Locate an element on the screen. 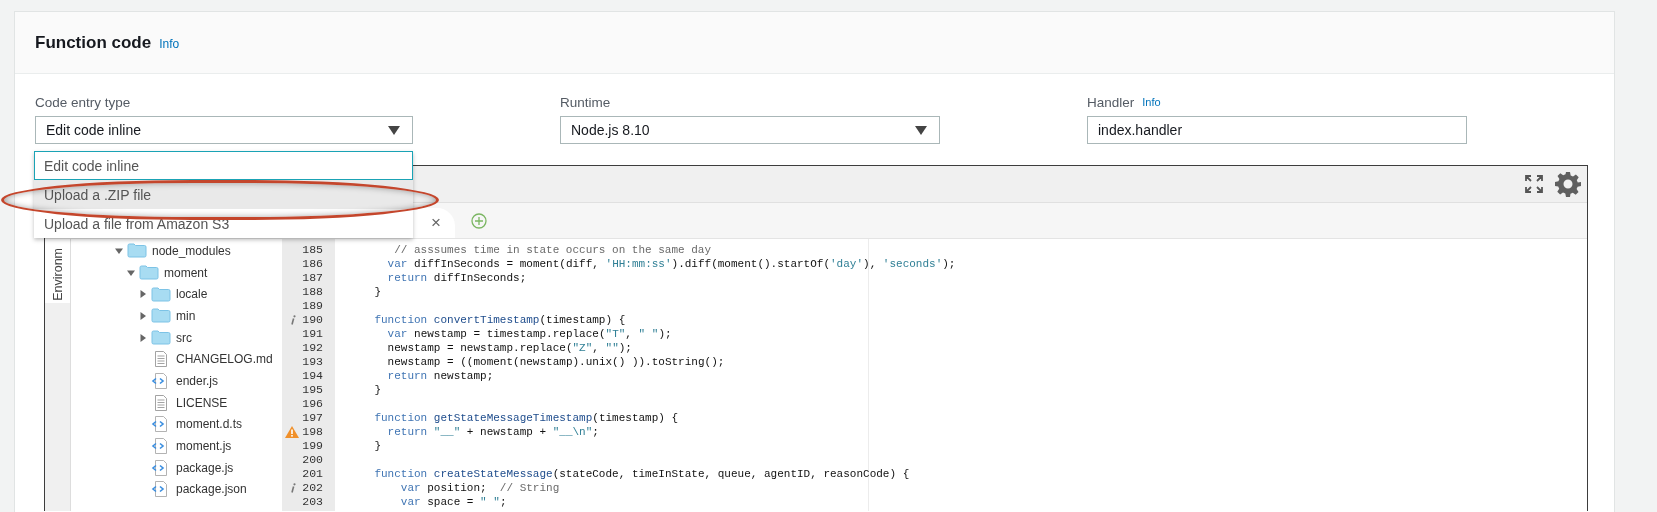  line-number: 201 is located at coordinates (312, 473).